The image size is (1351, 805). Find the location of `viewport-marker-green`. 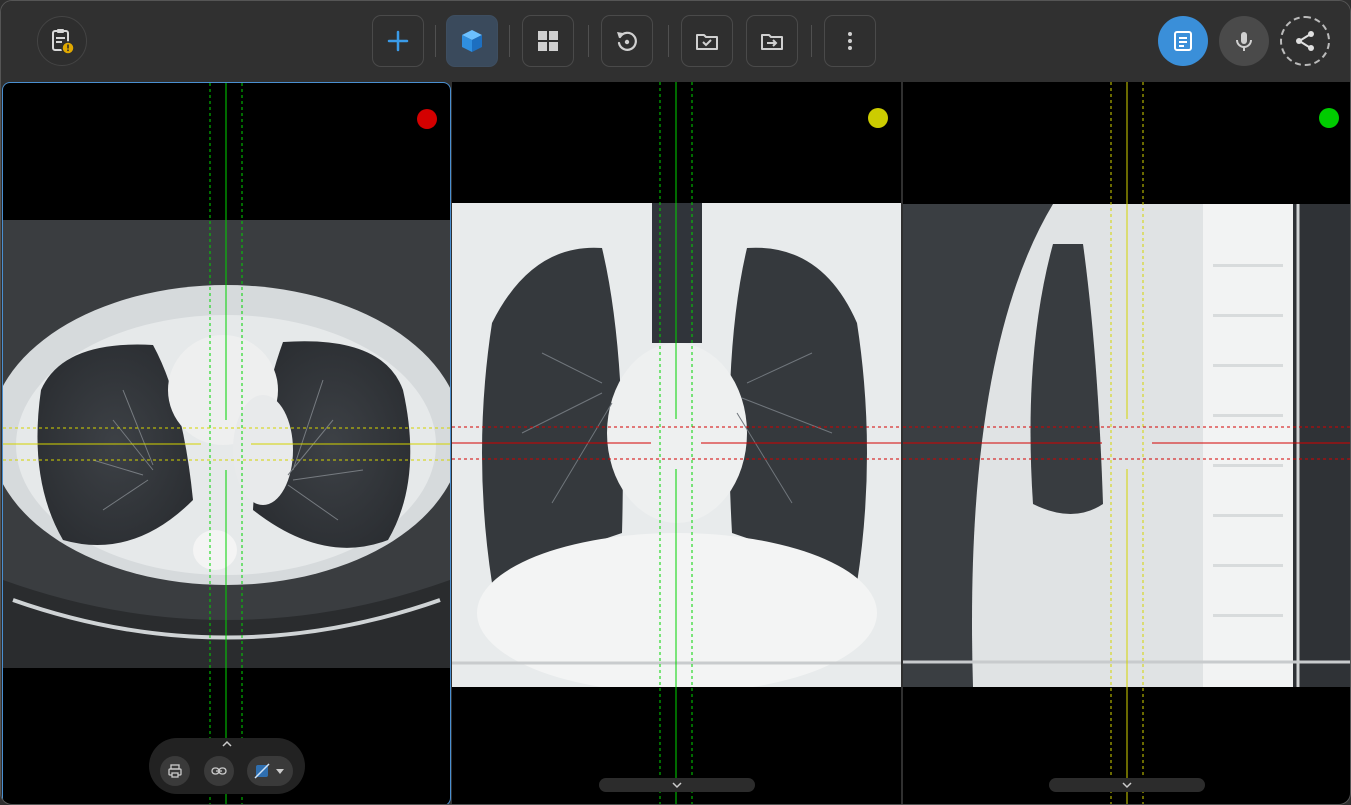

viewport-marker-green is located at coordinates (1329, 118).